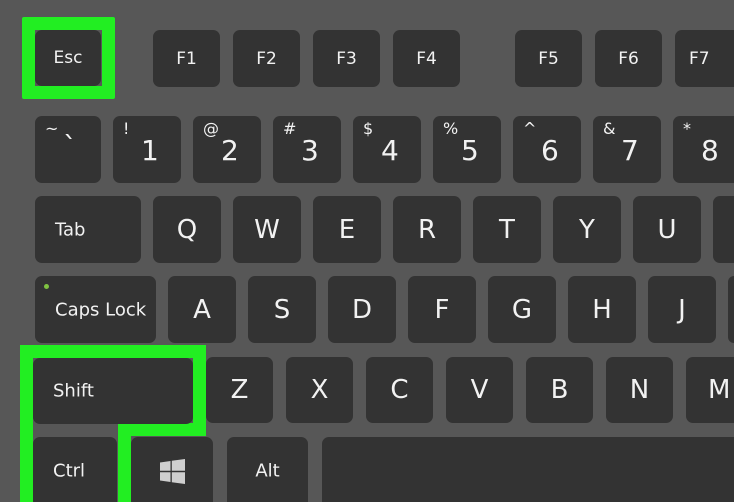 This screenshot has height=502, width=734. I want to click on key-label: N, so click(639, 390).